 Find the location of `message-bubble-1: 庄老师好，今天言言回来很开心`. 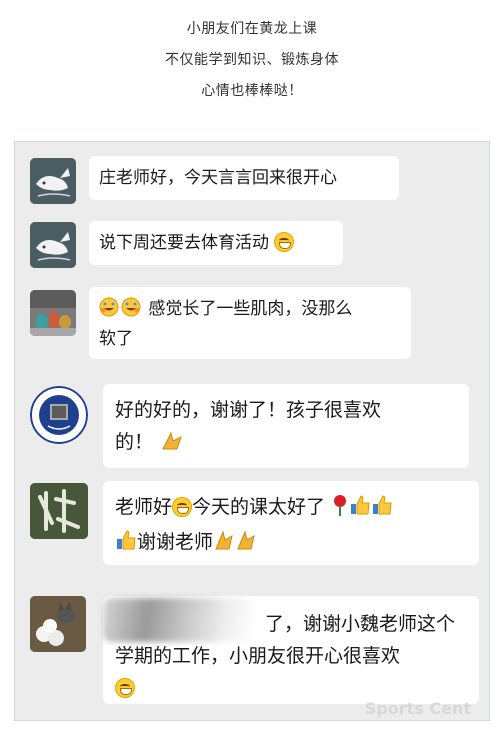

message-bubble-1: 庄老师好，今天言言回来很开心 is located at coordinates (244, 178).